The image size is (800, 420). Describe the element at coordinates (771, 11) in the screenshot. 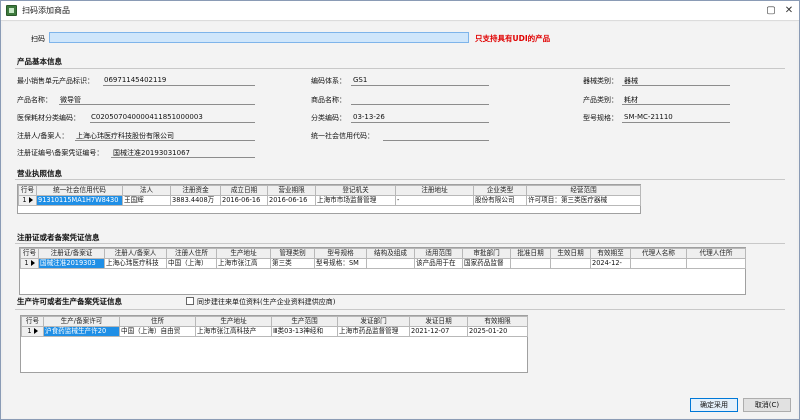

I see `maximize-icon: ▢` at that location.